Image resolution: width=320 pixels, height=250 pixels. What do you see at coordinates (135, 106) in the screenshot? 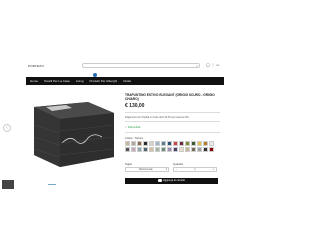
I see `product-price: € 130,00` at bounding box center [135, 106].